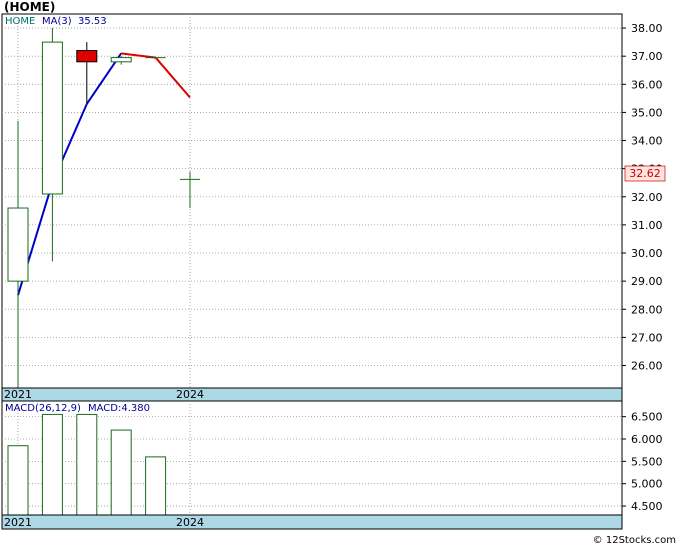  What do you see at coordinates (634, 540) in the screenshot?
I see `watermark: © 12Stocks.com` at bounding box center [634, 540].